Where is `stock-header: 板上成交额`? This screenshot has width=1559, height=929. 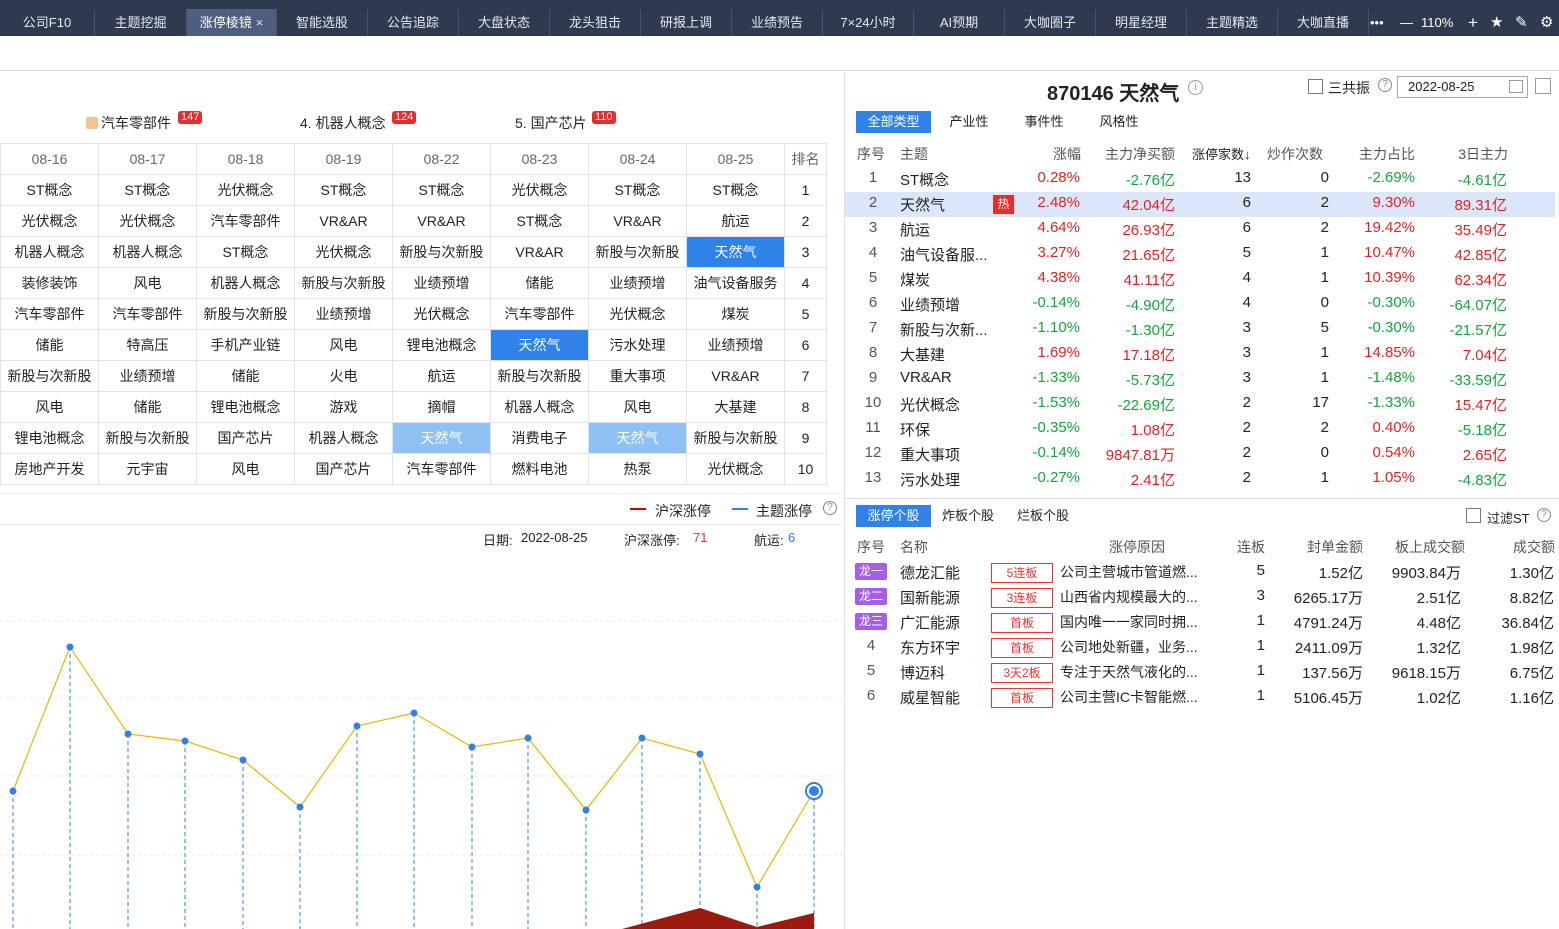 stock-header: 板上成交额 is located at coordinates (1425, 547).